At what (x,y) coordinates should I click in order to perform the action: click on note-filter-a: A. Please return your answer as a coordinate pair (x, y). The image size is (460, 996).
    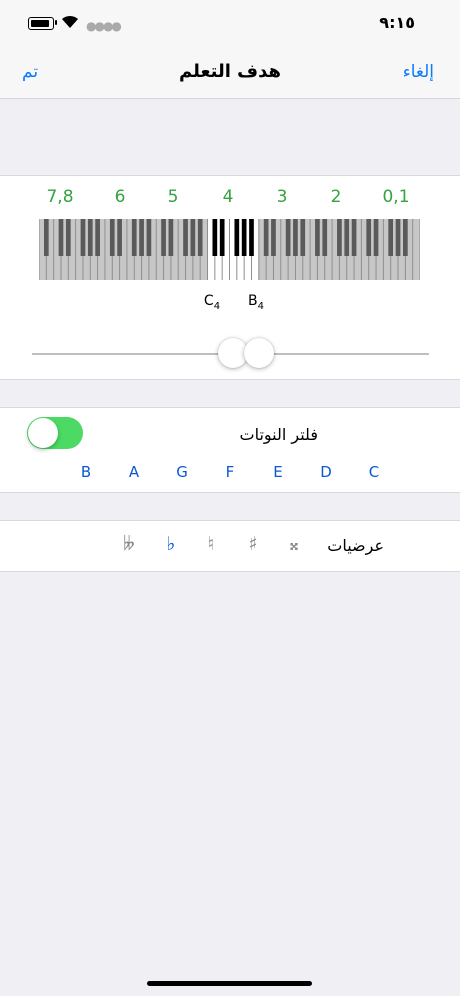
    Looking at the image, I should click on (134, 472).